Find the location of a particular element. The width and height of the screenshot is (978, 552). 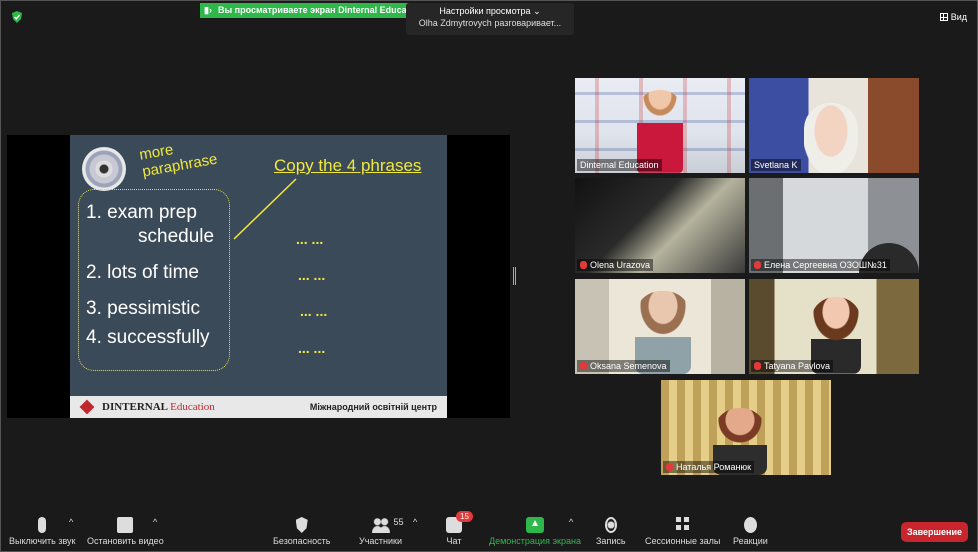

cd-disc-icon is located at coordinates (104, 169).